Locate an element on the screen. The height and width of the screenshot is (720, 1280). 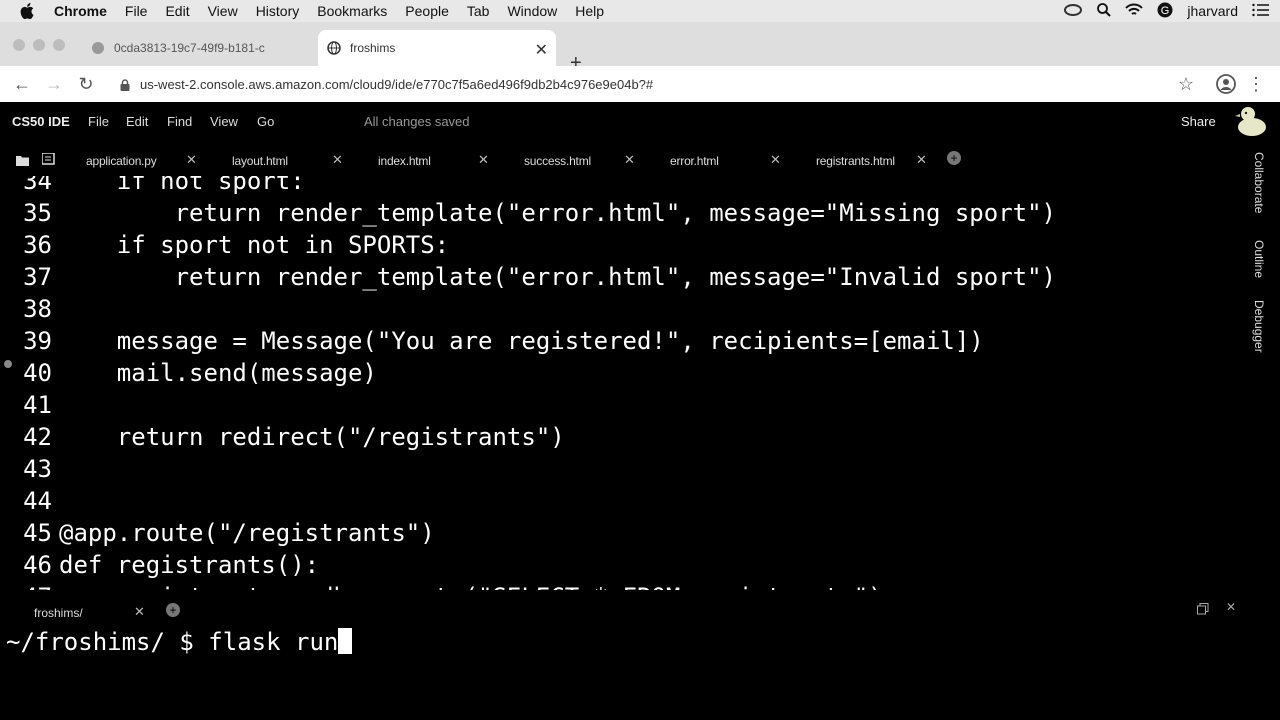
search-icon is located at coordinates (1104, 11).